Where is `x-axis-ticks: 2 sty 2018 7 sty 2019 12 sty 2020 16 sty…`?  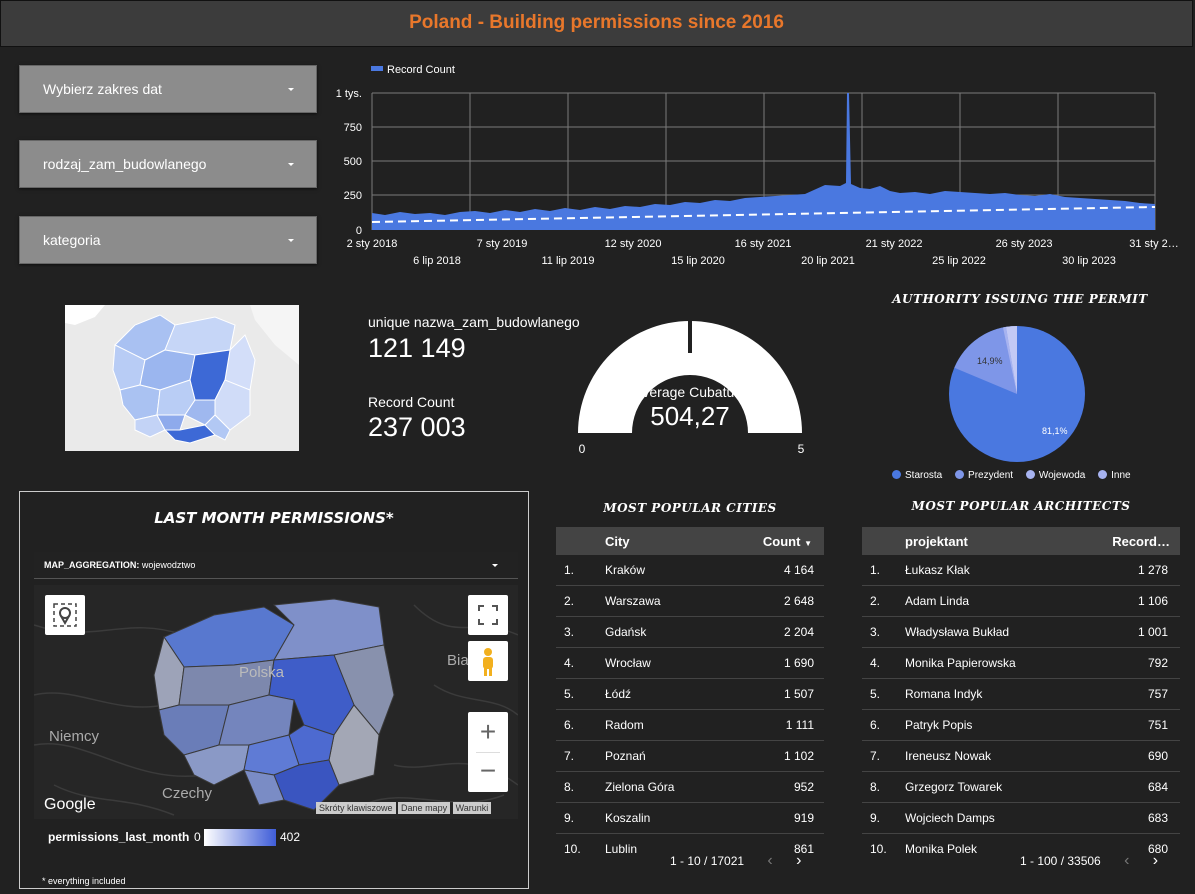
x-axis-ticks: 2 sty 2018 7 sty 2019 12 sty 2020 16 sty… is located at coordinates (763, 252).